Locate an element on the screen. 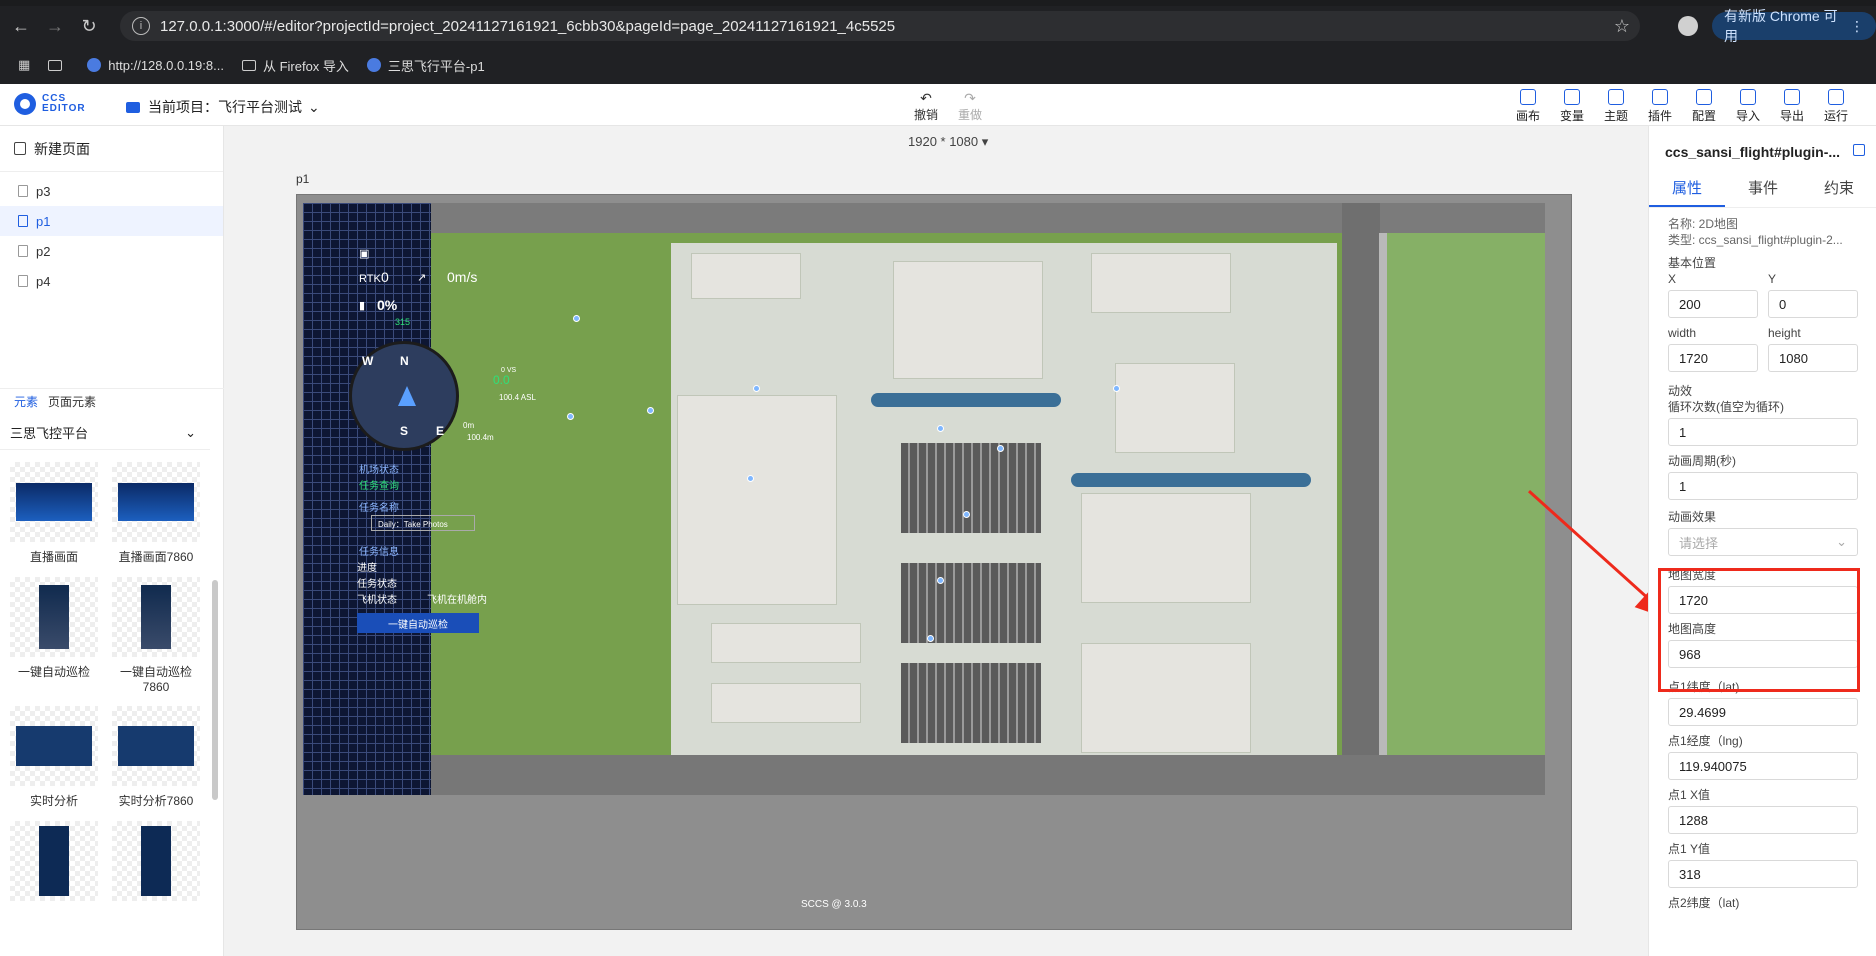  effect-label: 动画效果 is located at coordinates (1692, 517).